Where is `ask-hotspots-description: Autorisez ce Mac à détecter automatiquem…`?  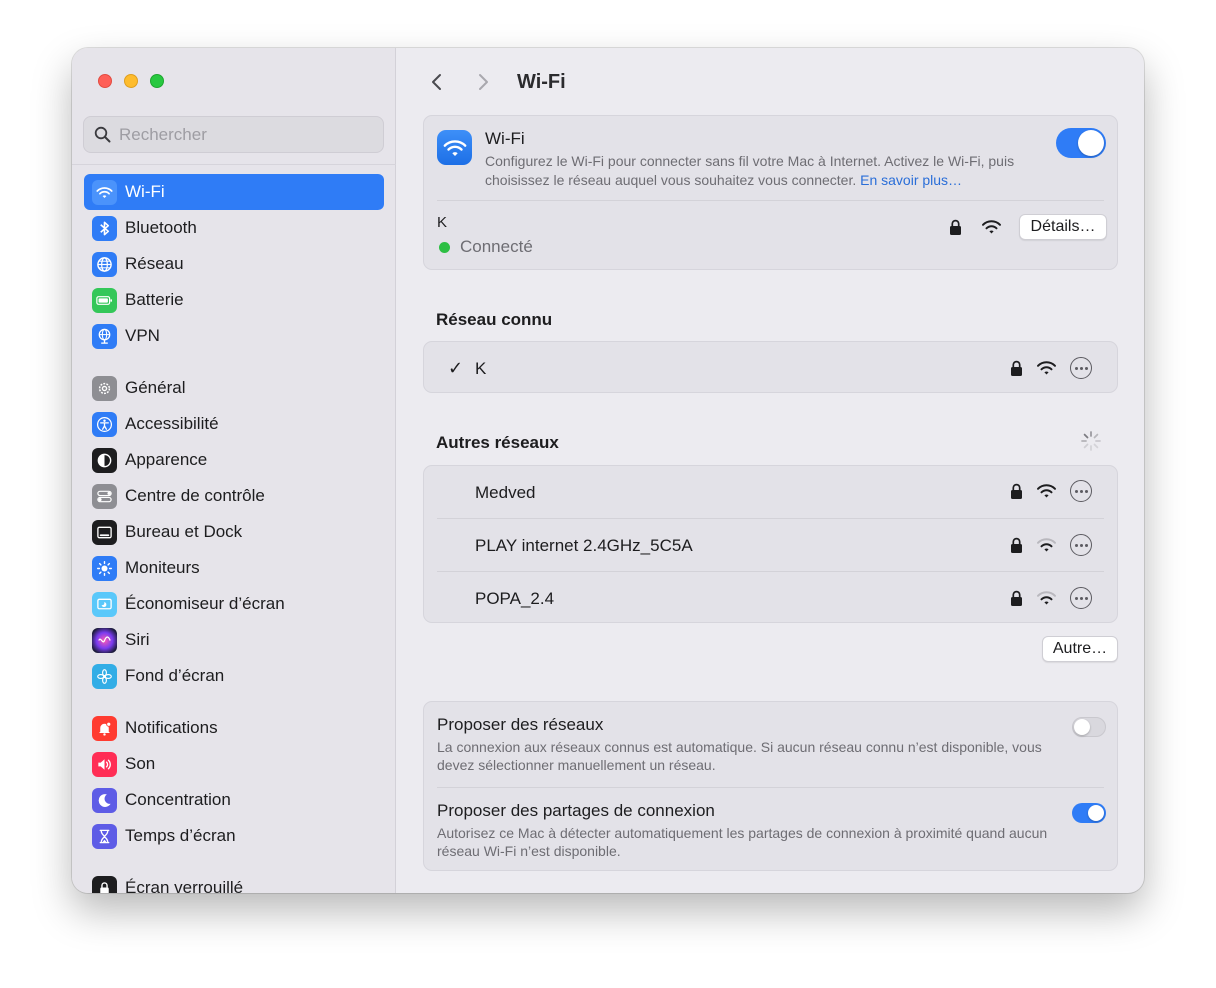
ask-hotspots-description: Autorisez ce Mac à détecter automatiquem… is located at coordinates (742, 842).